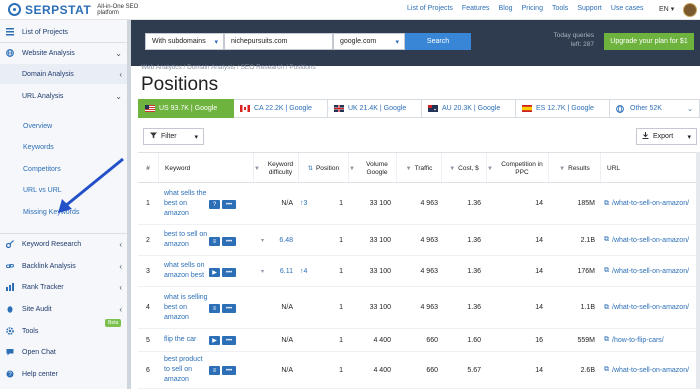 This screenshot has width=700, height=389. Describe the element at coordinates (148, 203) in the screenshot. I see `row-num: 1` at that location.